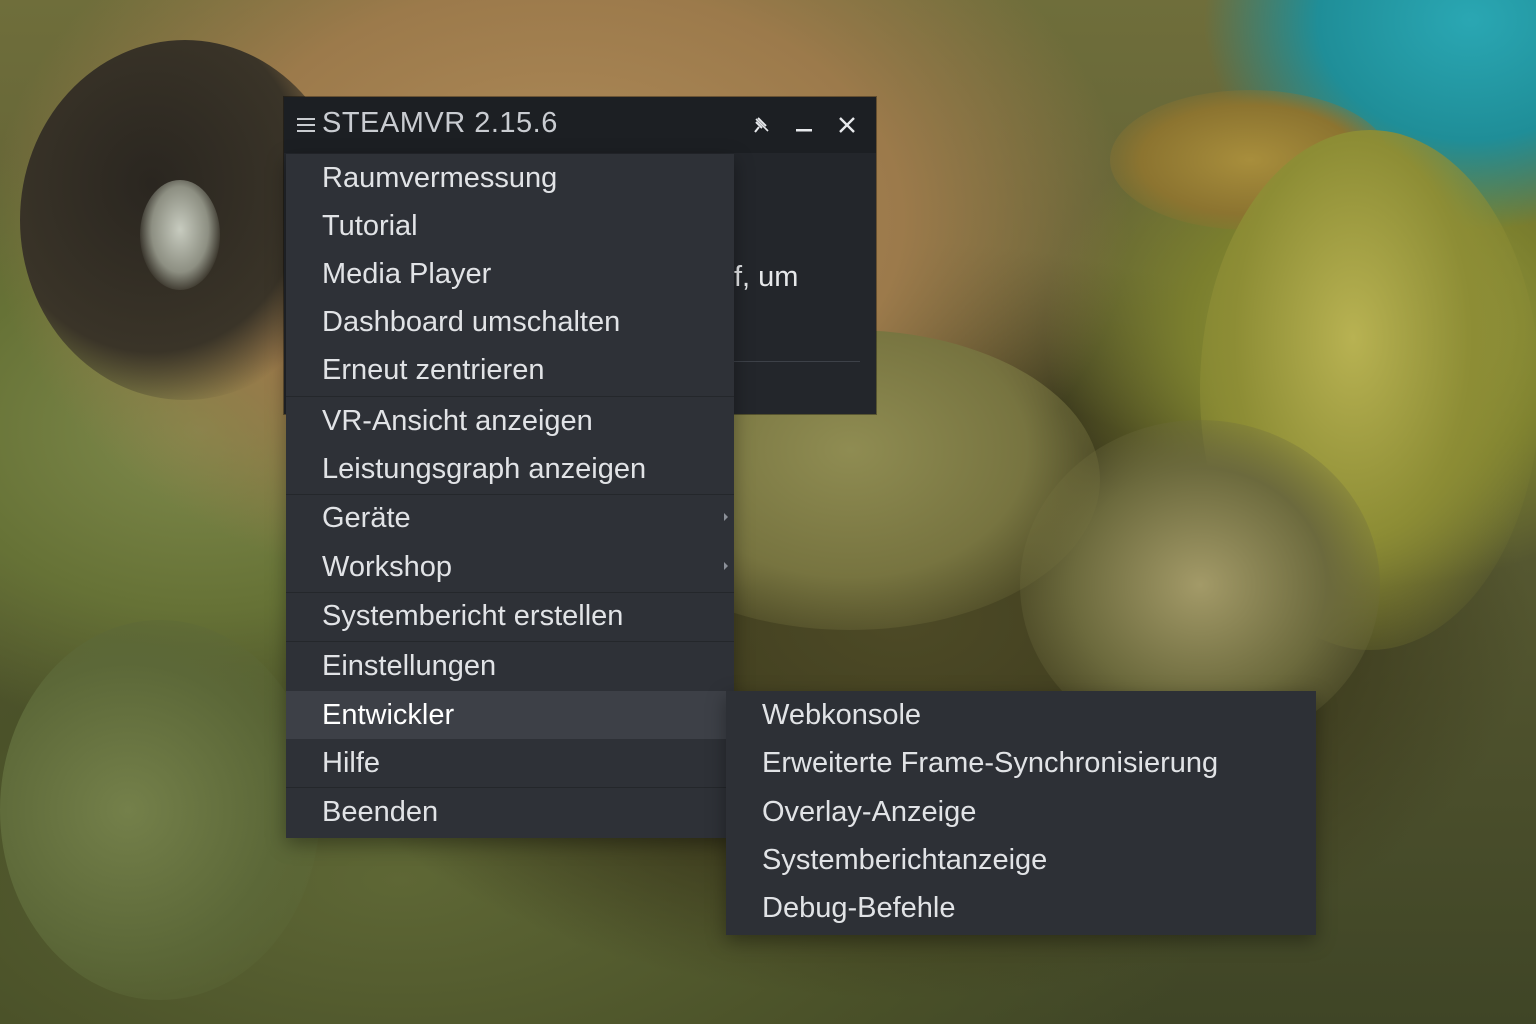 The image size is (1536, 1024). I want to click on unpin-button, so click(762, 125).